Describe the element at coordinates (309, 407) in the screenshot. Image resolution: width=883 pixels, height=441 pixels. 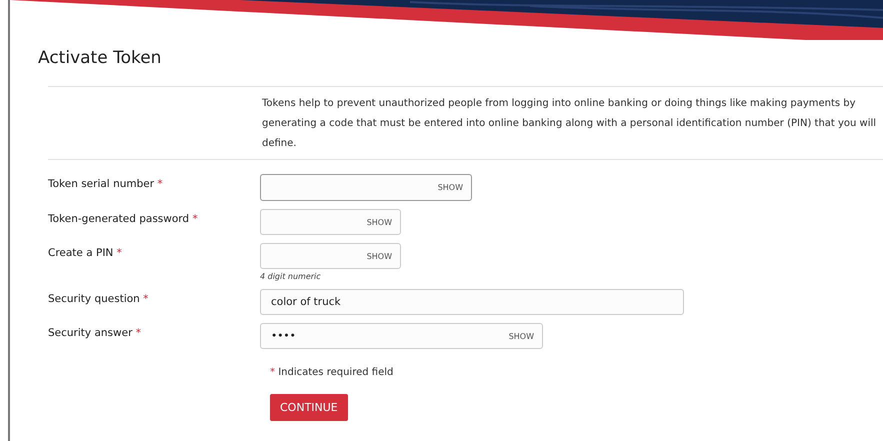
I see `continue-button: CONTINUE` at that location.